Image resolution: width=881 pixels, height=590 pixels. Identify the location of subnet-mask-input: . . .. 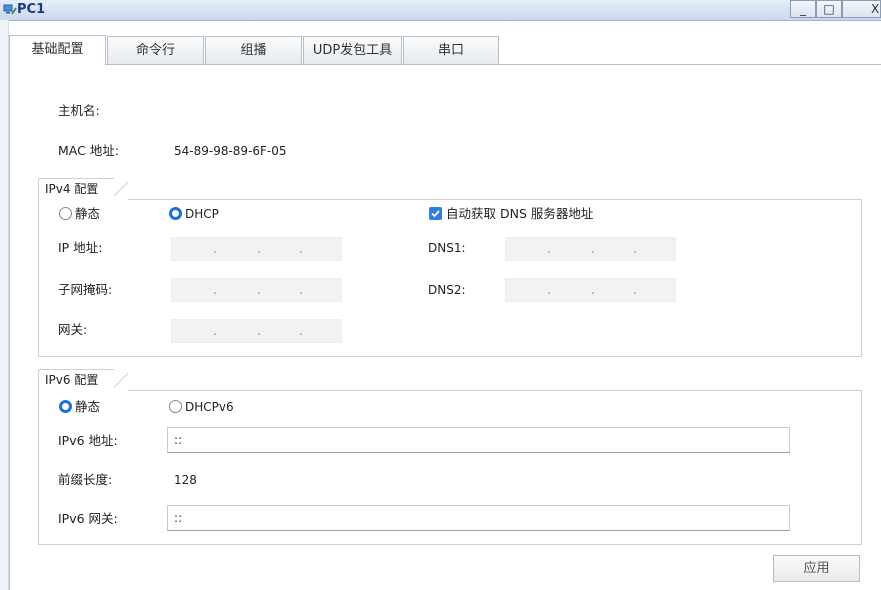
(256, 290).